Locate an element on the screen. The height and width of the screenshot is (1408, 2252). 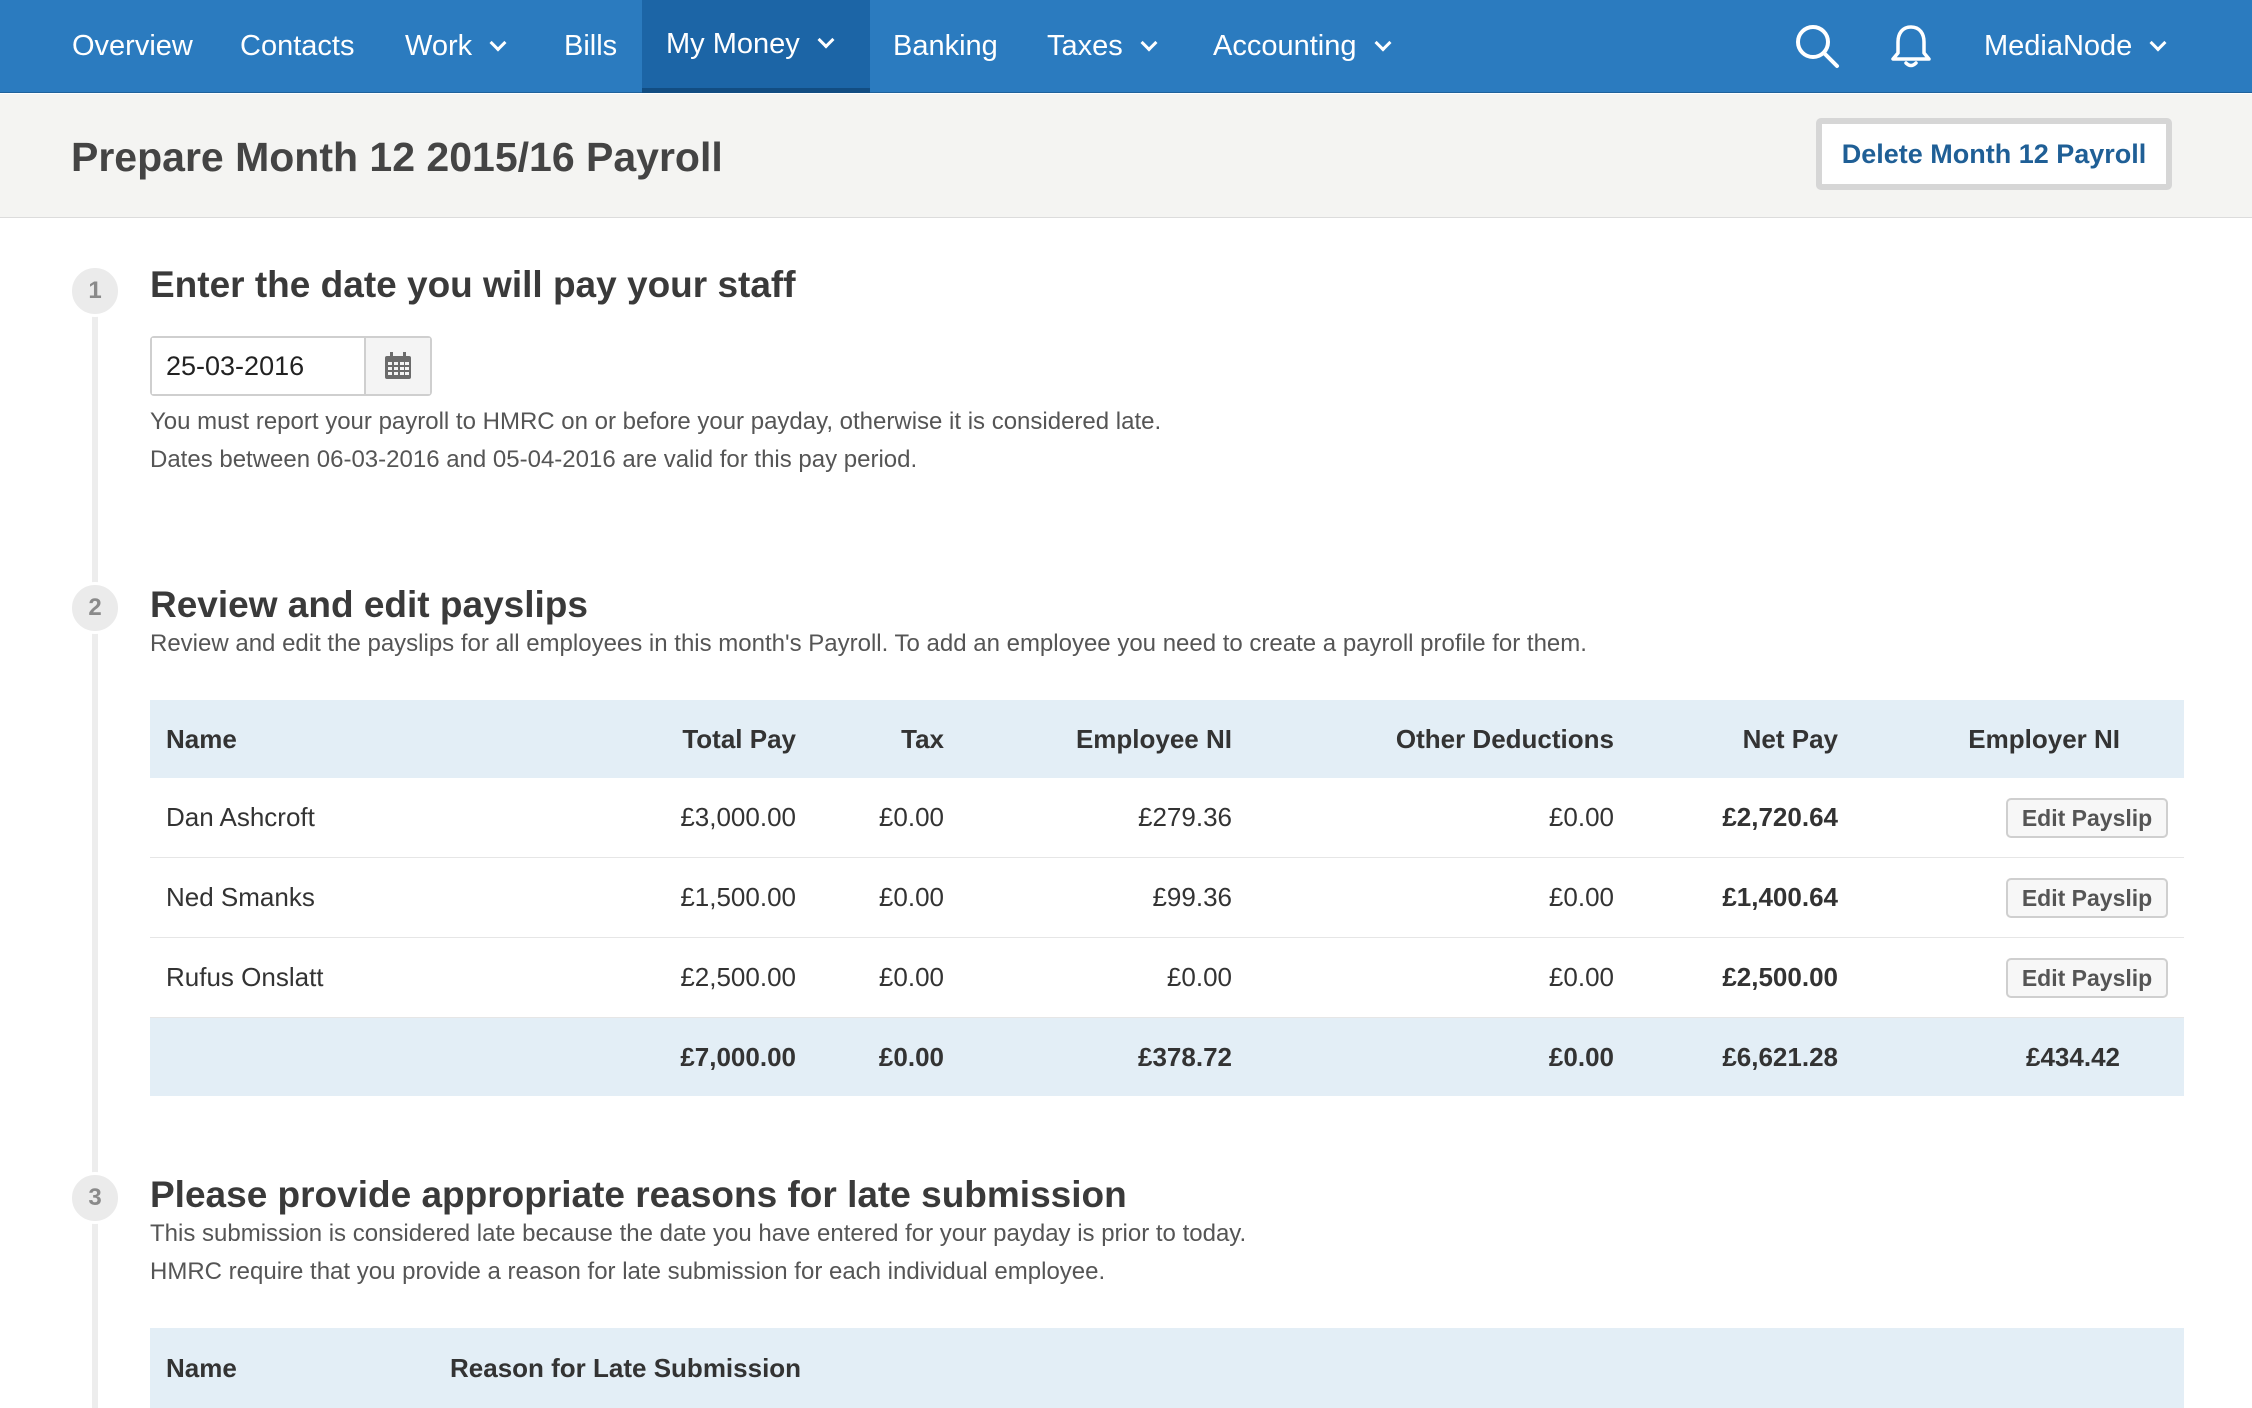
nav-contacts-label: Contacts is located at coordinates (297, 46).